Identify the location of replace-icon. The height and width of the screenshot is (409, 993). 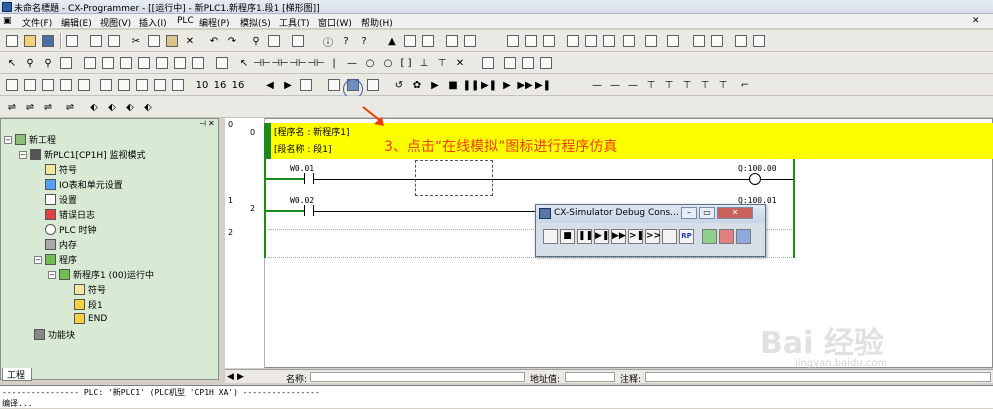
(274, 41).